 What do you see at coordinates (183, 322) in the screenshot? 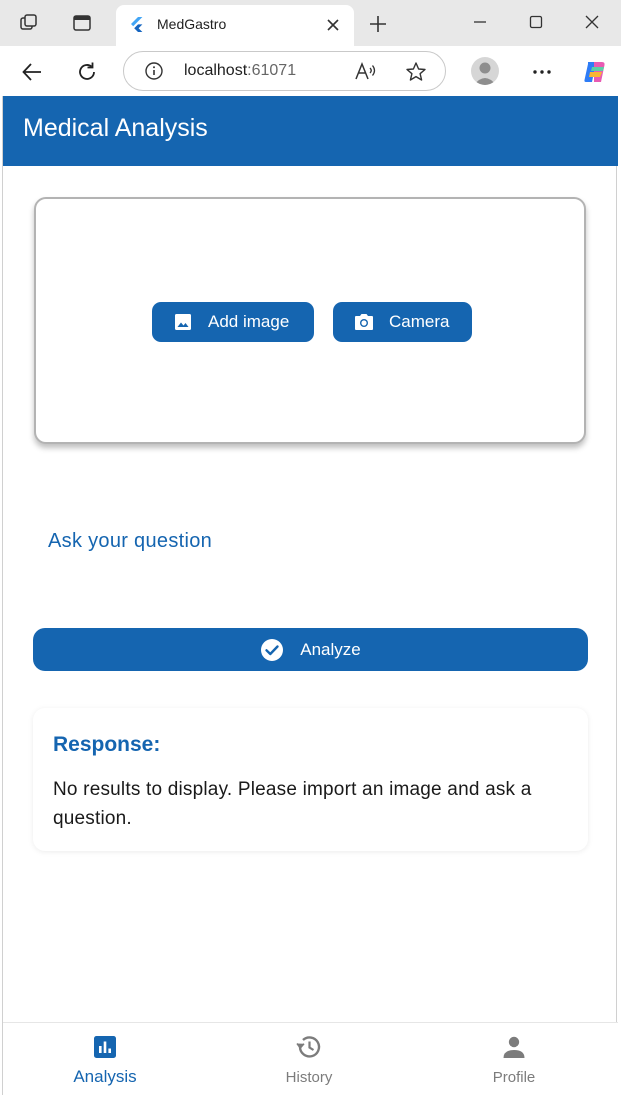
I see `image-icon` at bounding box center [183, 322].